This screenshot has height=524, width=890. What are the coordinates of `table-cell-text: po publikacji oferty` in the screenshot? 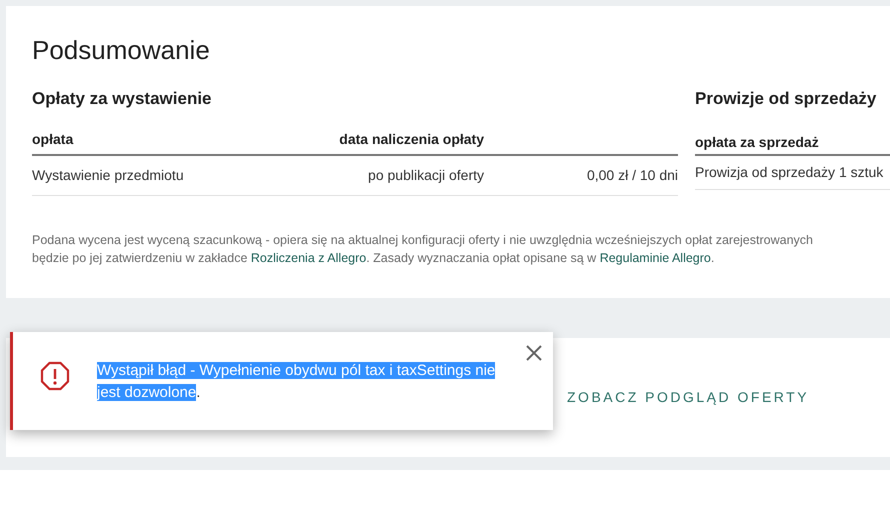 It's located at (425, 175).